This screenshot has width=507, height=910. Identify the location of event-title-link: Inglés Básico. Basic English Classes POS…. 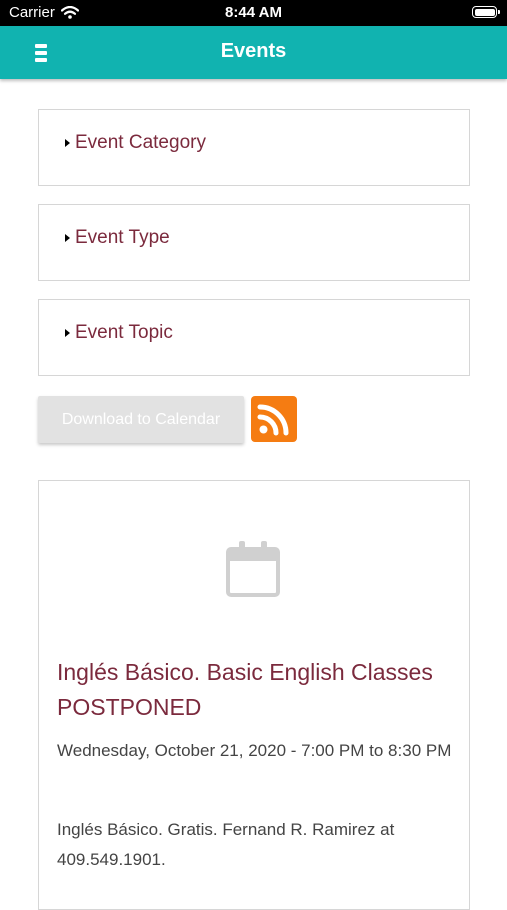
(255, 690).